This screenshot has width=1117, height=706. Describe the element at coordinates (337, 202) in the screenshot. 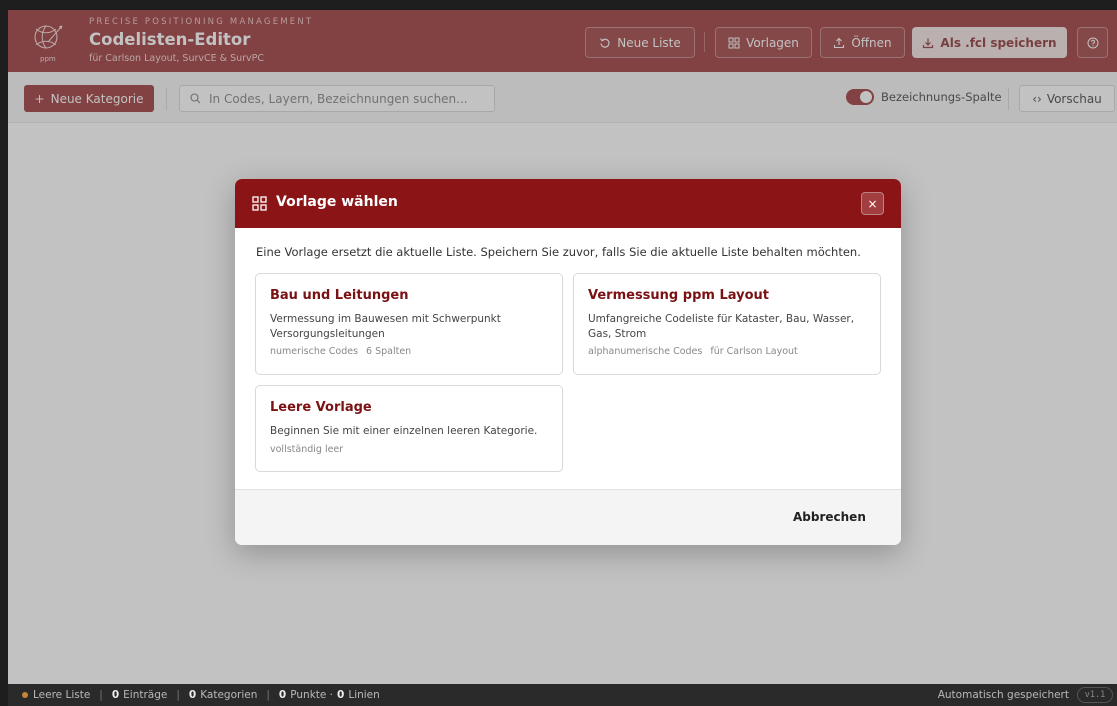

I see `dialog-title: Vorlage wählen` at that location.